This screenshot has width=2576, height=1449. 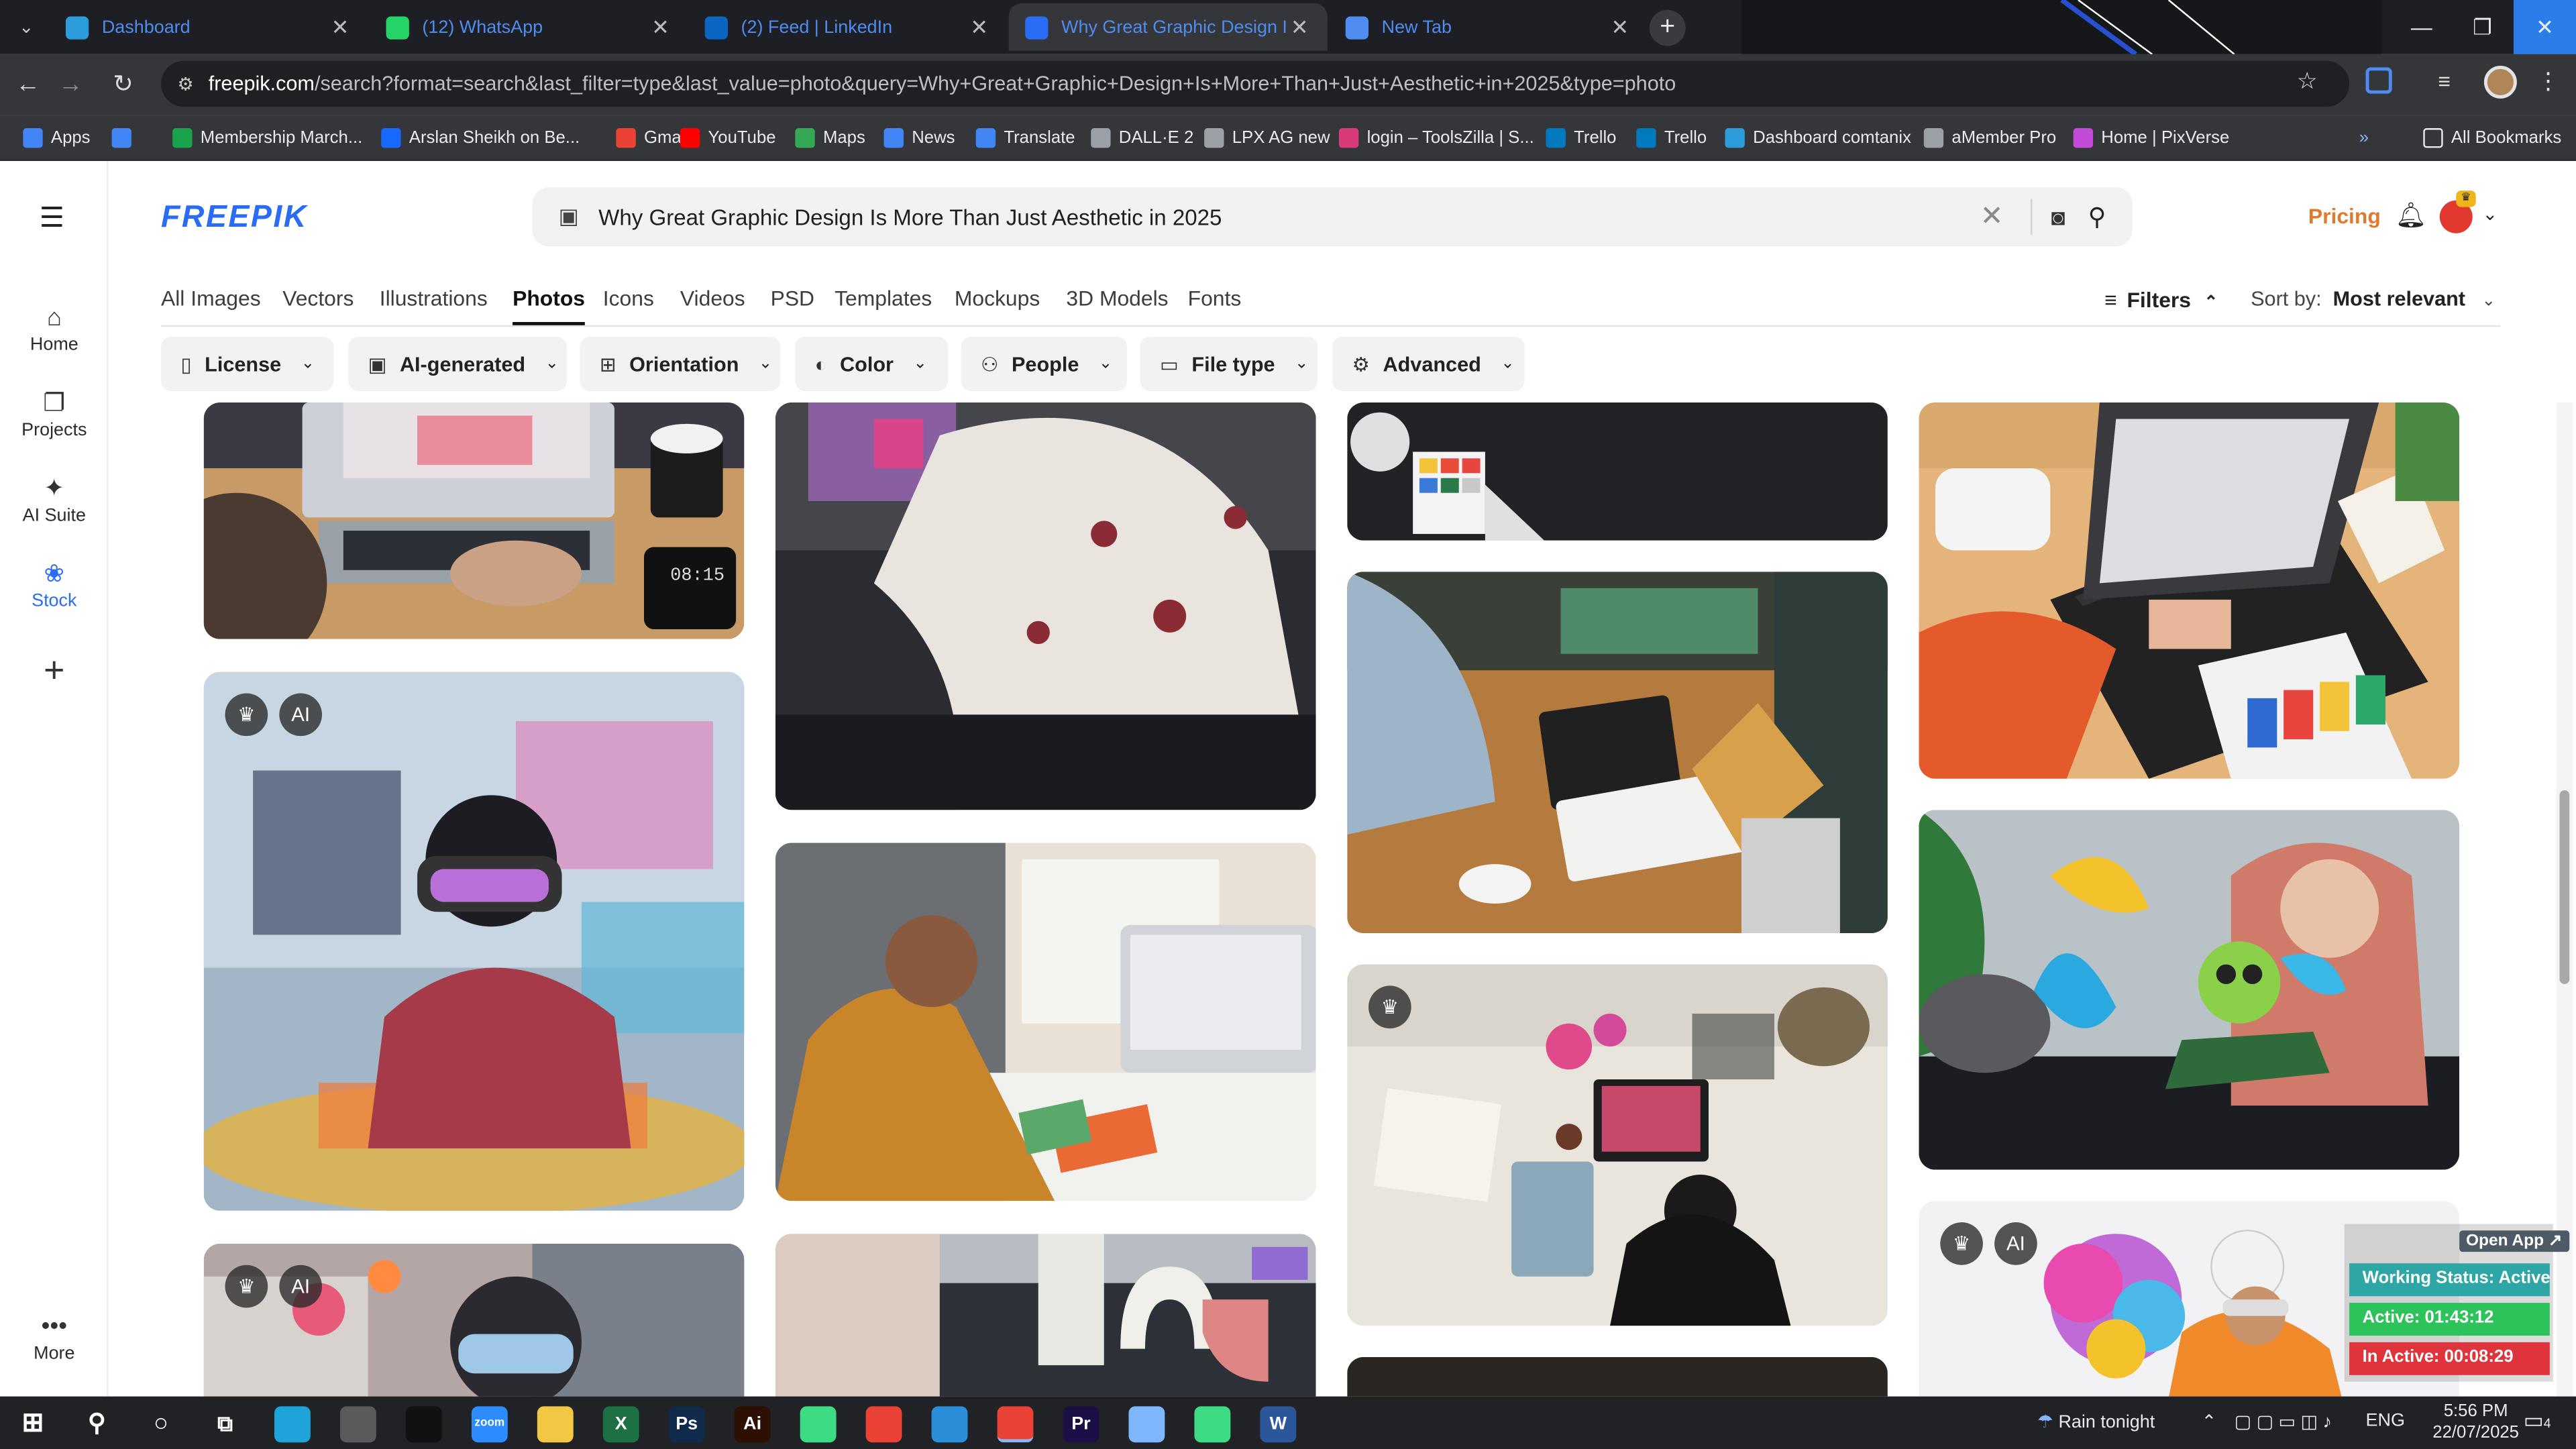 I want to click on bookmark-item: aMember Pro, so click(x=1989, y=138).